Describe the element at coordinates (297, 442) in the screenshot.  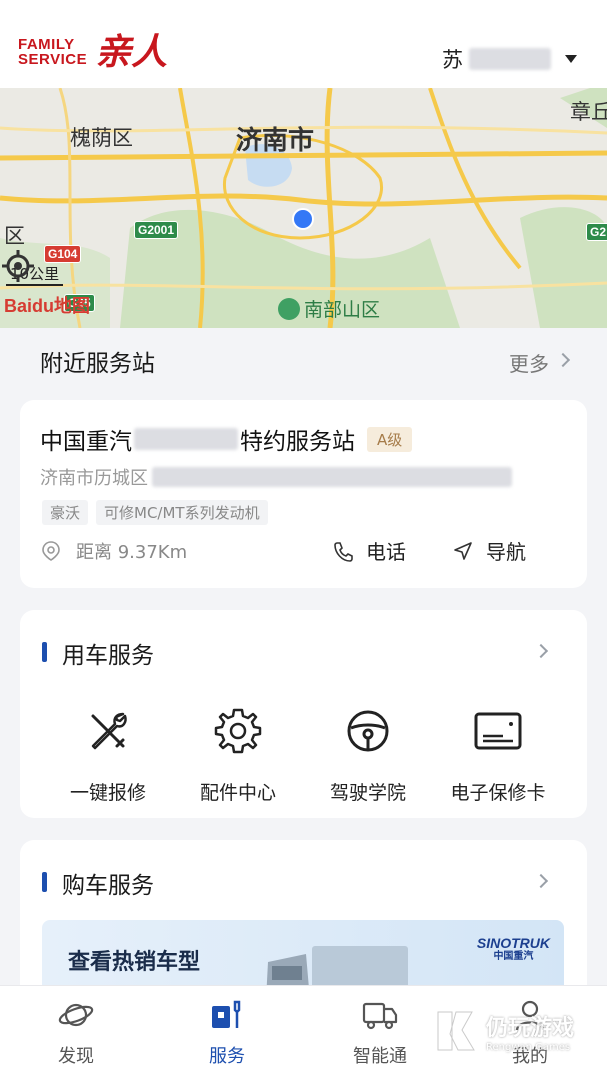
I see `station-name-suffix: 特约服务站` at that location.